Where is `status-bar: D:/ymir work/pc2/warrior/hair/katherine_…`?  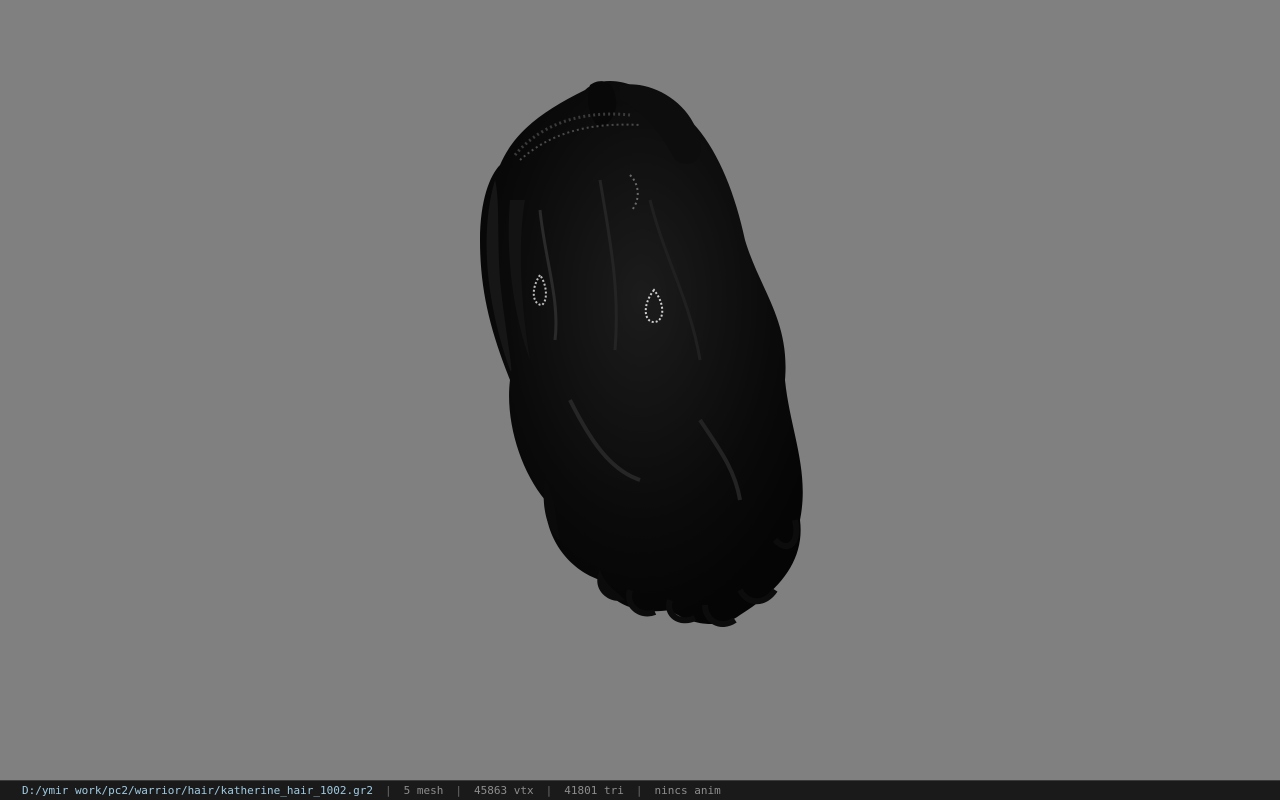 status-bar: D:/ymir work/pc2/warrior/hair/katherine_… is located at coordinates (640, 790).